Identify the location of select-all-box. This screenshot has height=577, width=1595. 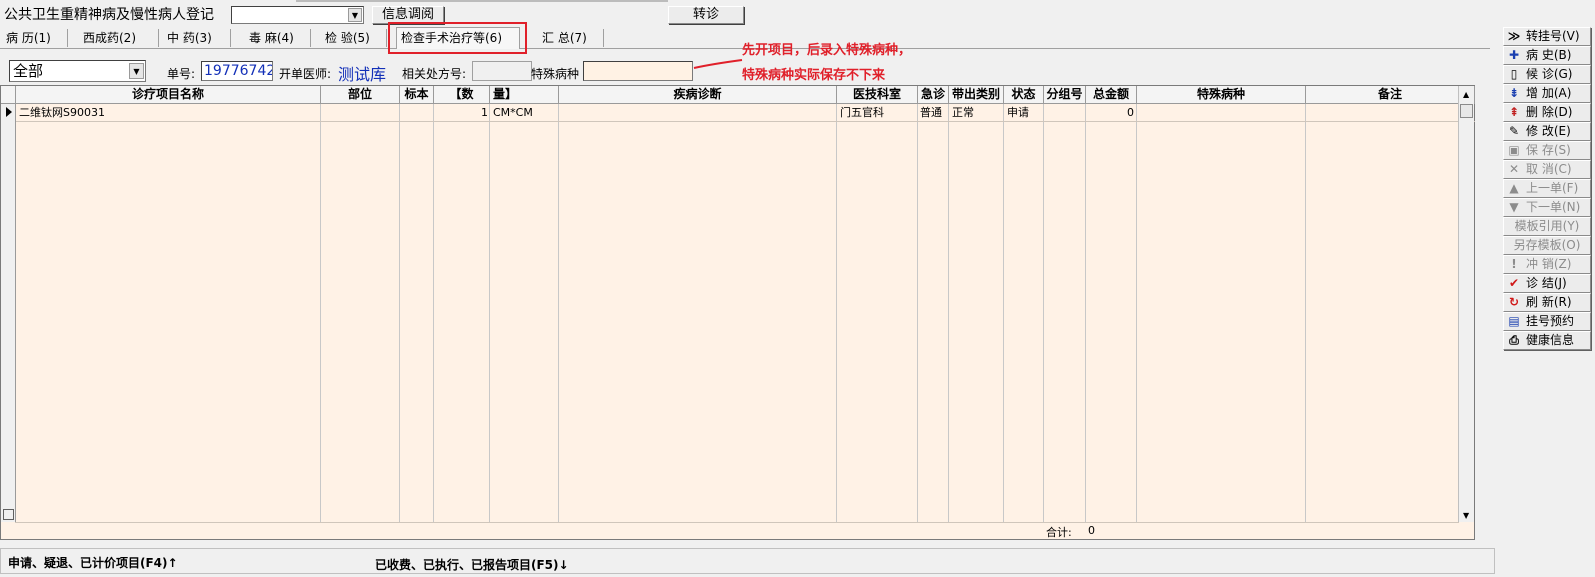
(8, 514).